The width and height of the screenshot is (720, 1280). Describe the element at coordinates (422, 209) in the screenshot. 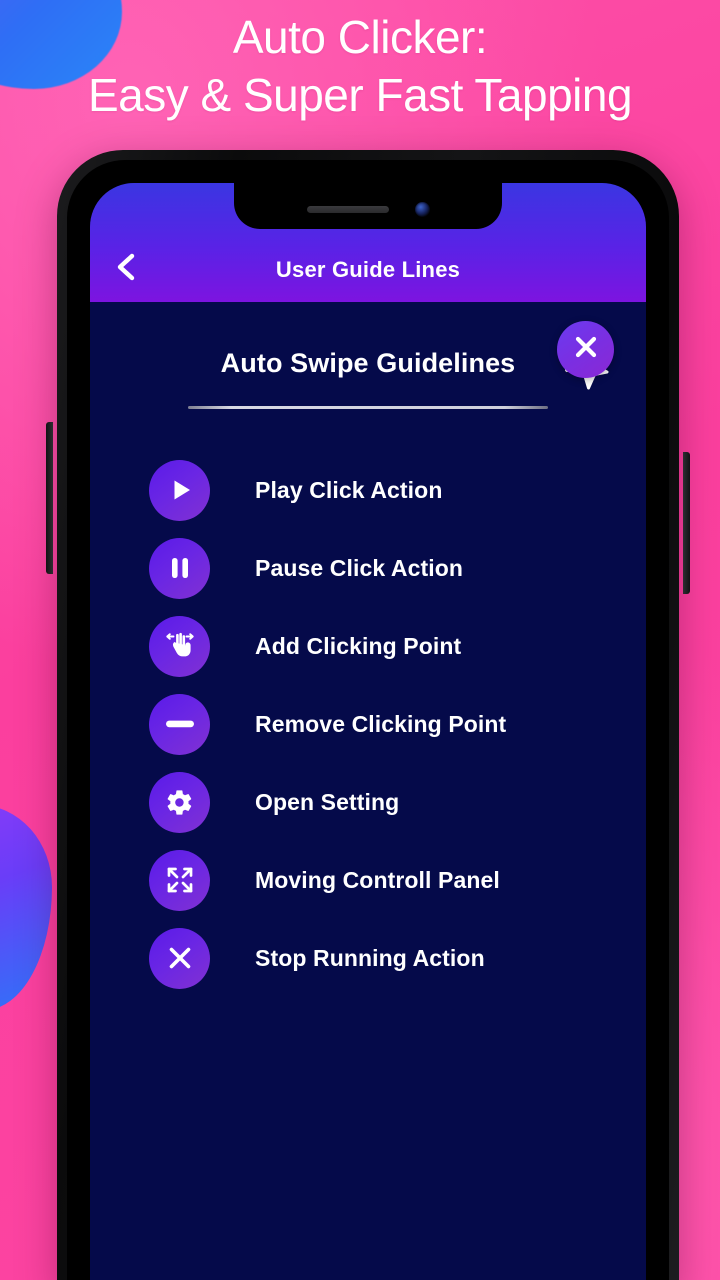

I see `front-camera-lens` at that location.